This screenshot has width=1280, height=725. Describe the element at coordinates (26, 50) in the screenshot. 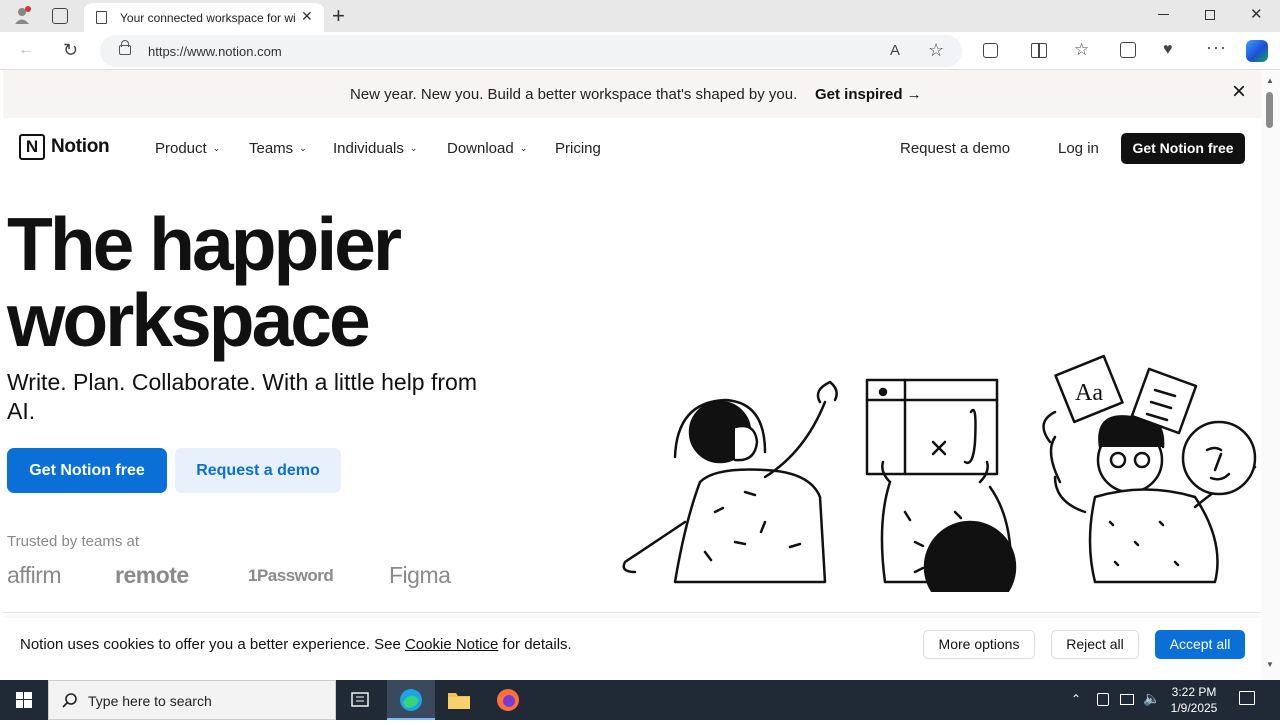

I see `back-icon: ←` at that location.